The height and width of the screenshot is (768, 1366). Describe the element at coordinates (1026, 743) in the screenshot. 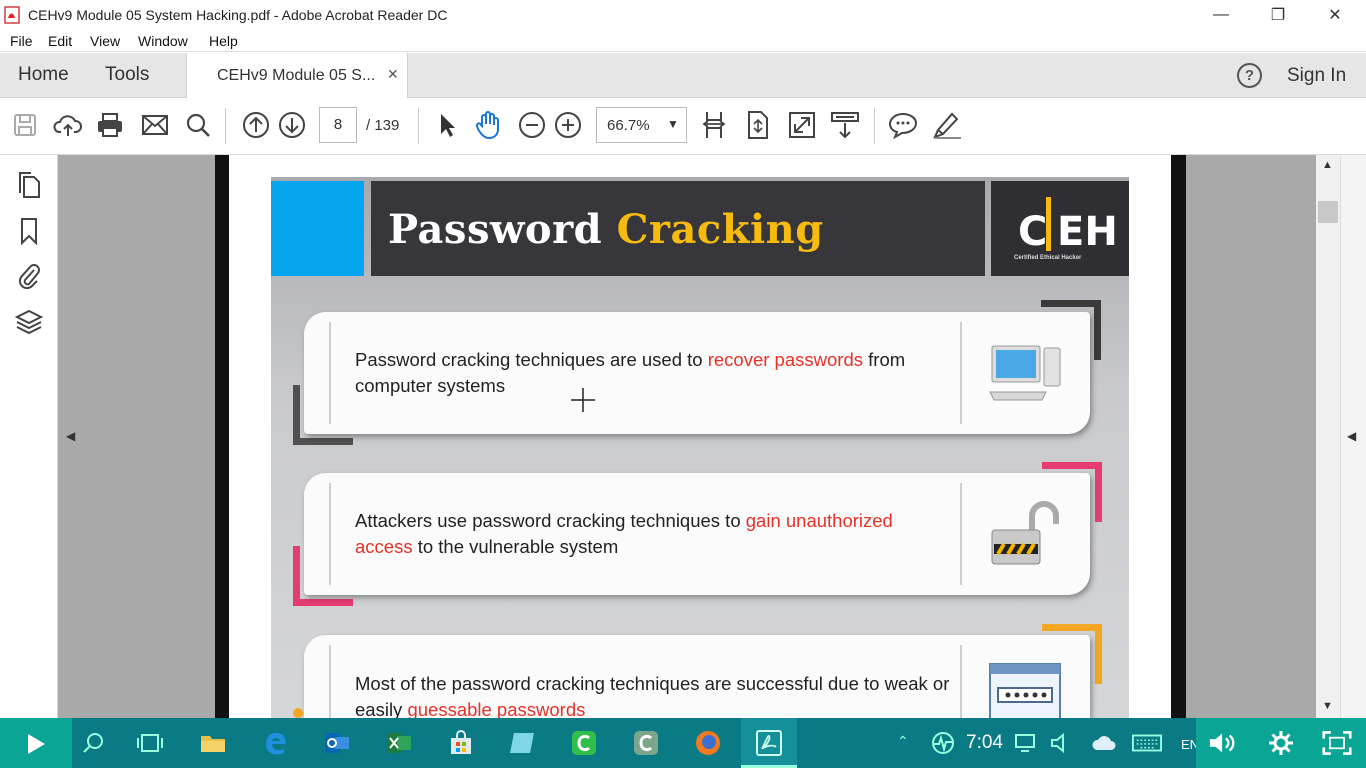

I see `network-icon` at that location.